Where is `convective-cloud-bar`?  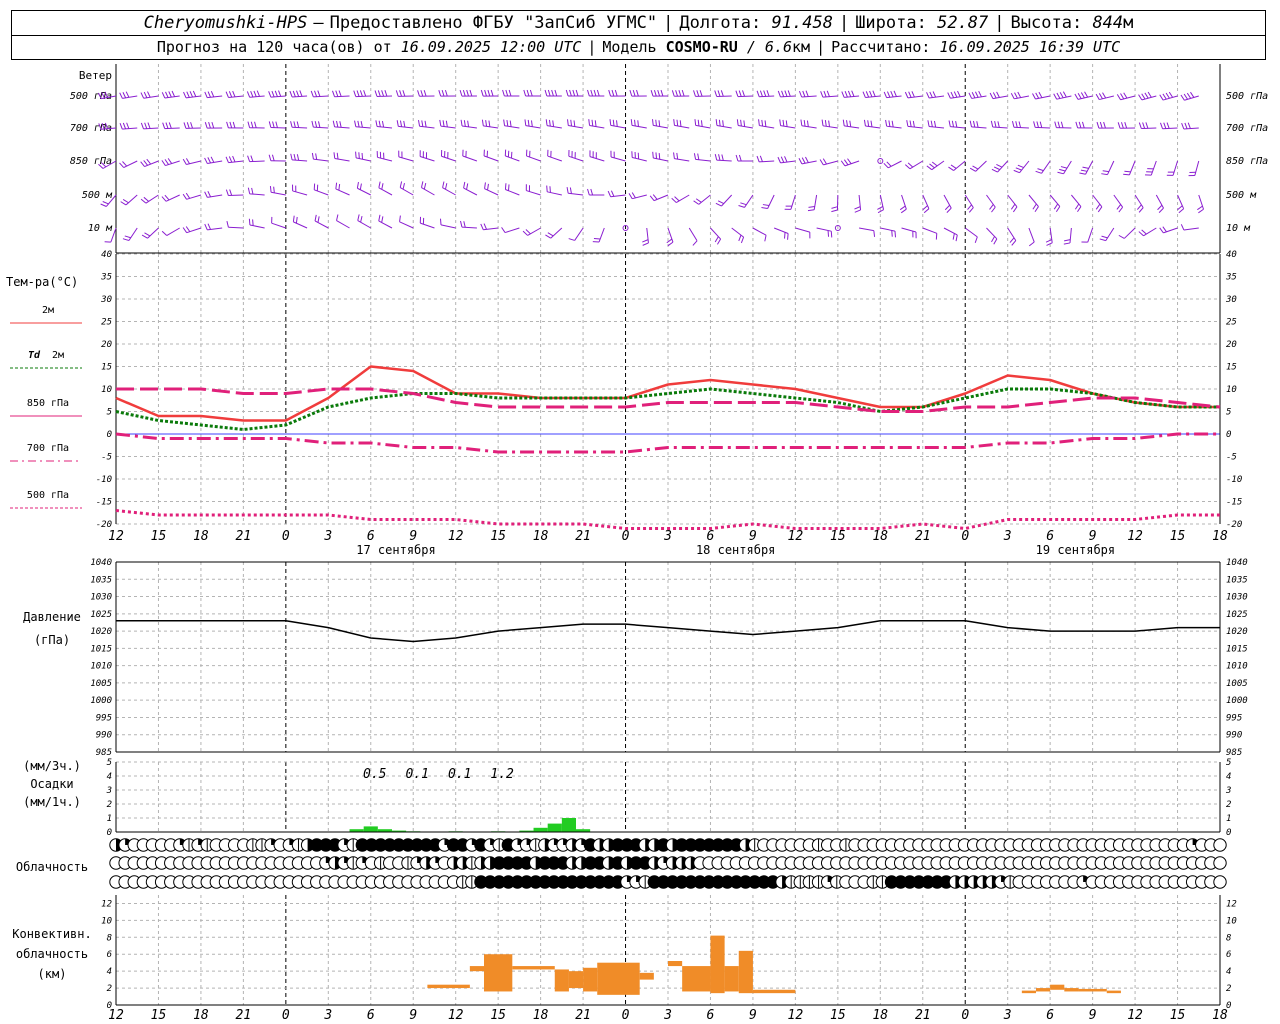
convective-cloud-bar is located at coordinates (498, 973).